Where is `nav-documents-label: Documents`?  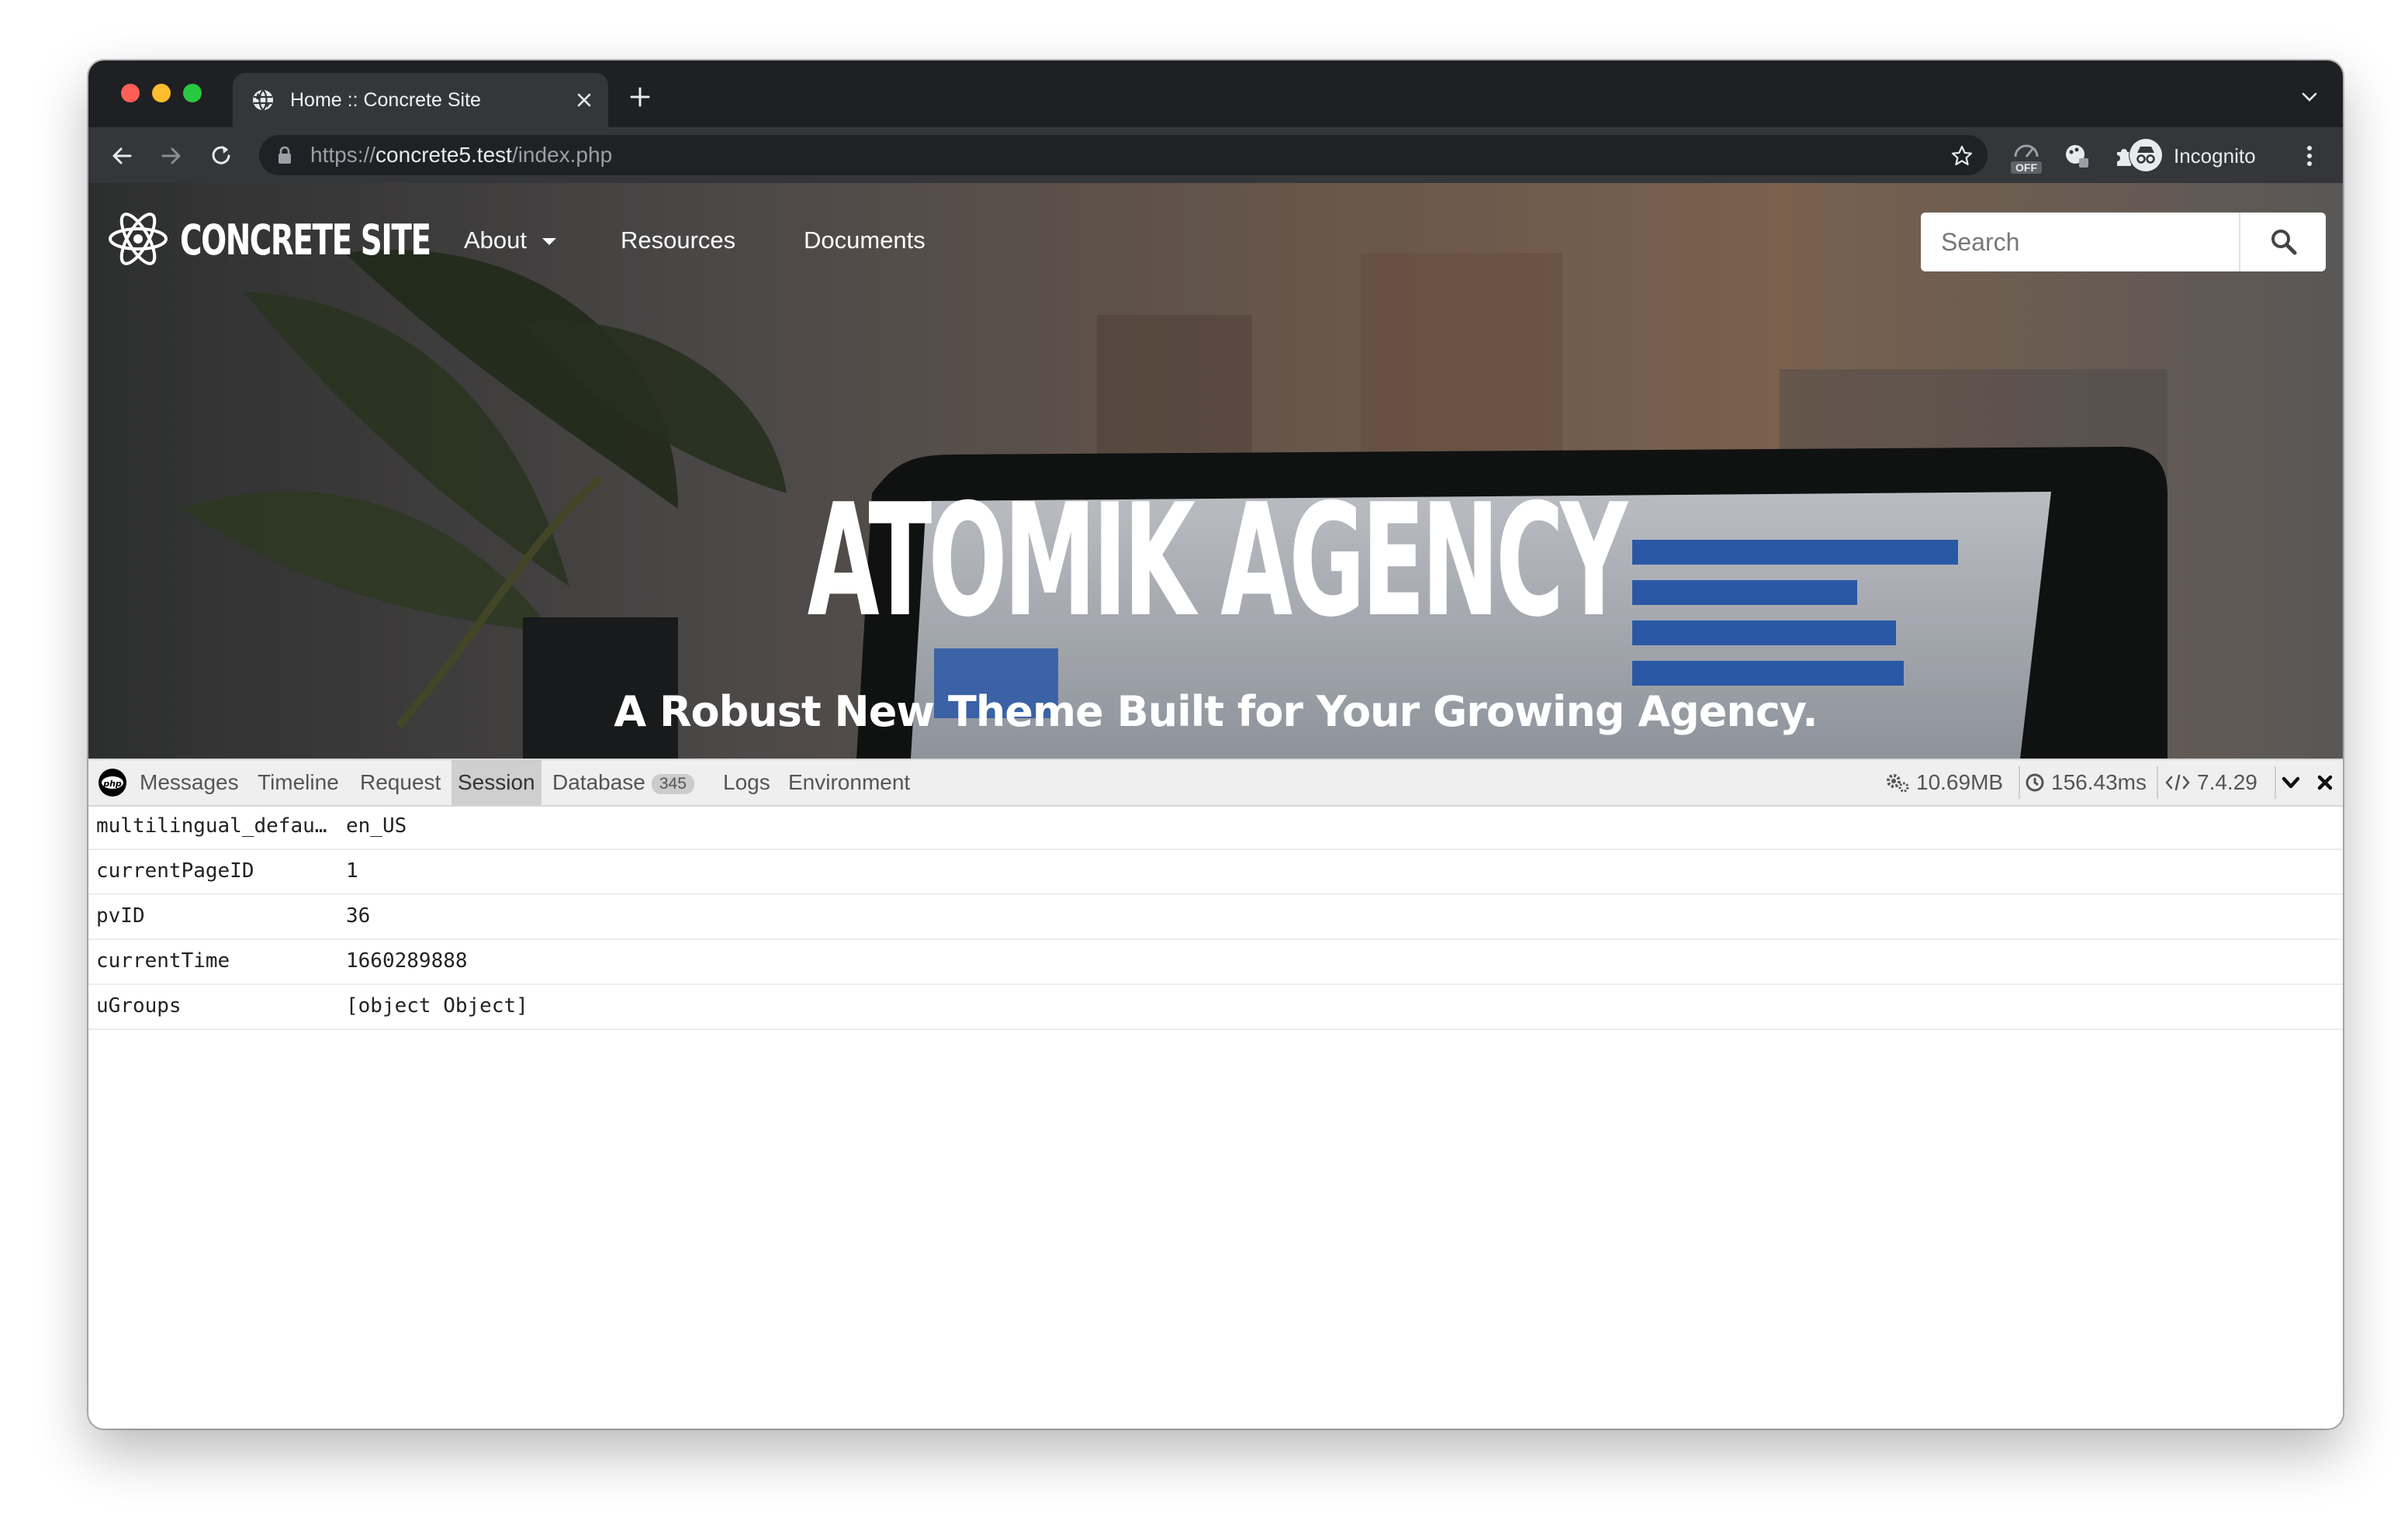 nav-documents-label: Documents is located at coordinates (864, 240).